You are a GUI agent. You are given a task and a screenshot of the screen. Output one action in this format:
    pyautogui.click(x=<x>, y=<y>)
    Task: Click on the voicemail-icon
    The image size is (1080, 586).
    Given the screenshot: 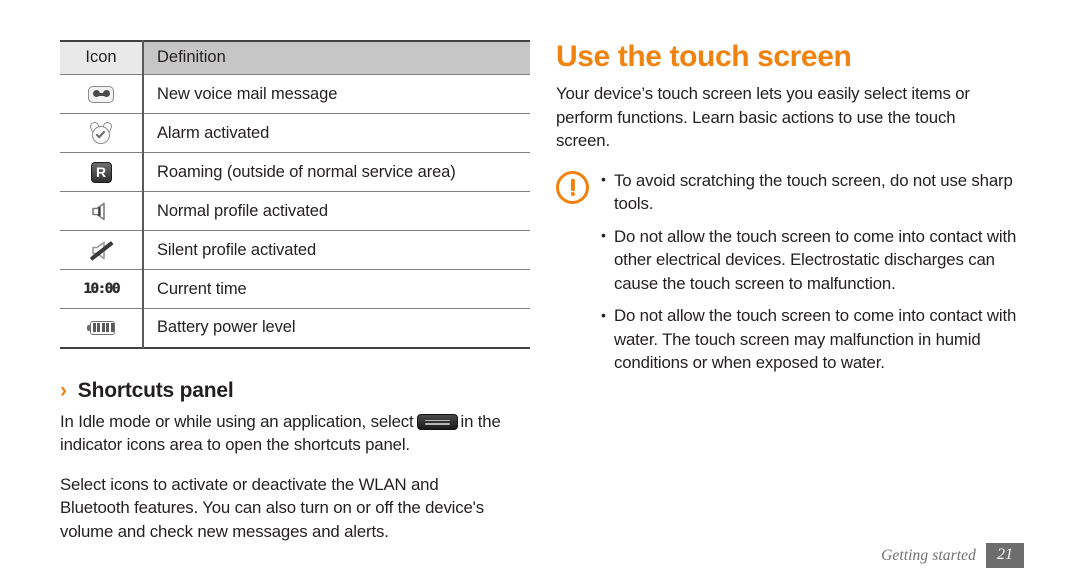 What is the action you would take?
    pyautogui.click(x=101, y=94)
    